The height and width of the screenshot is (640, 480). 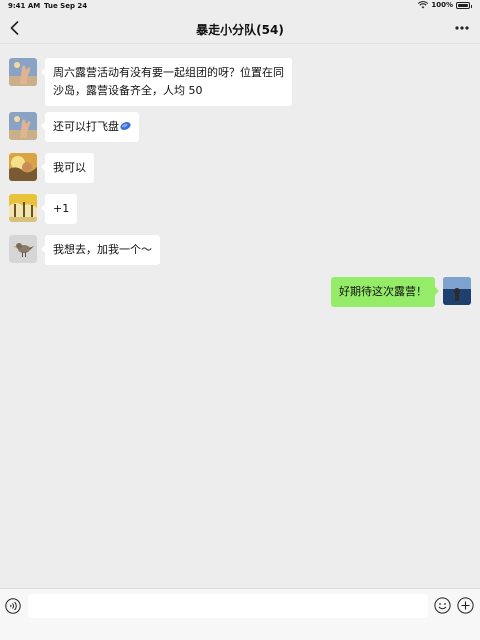 What do you see at coordinates (23, 249) in the screenshot?
I see `avatar-bird` at bounding box center [23, 249].